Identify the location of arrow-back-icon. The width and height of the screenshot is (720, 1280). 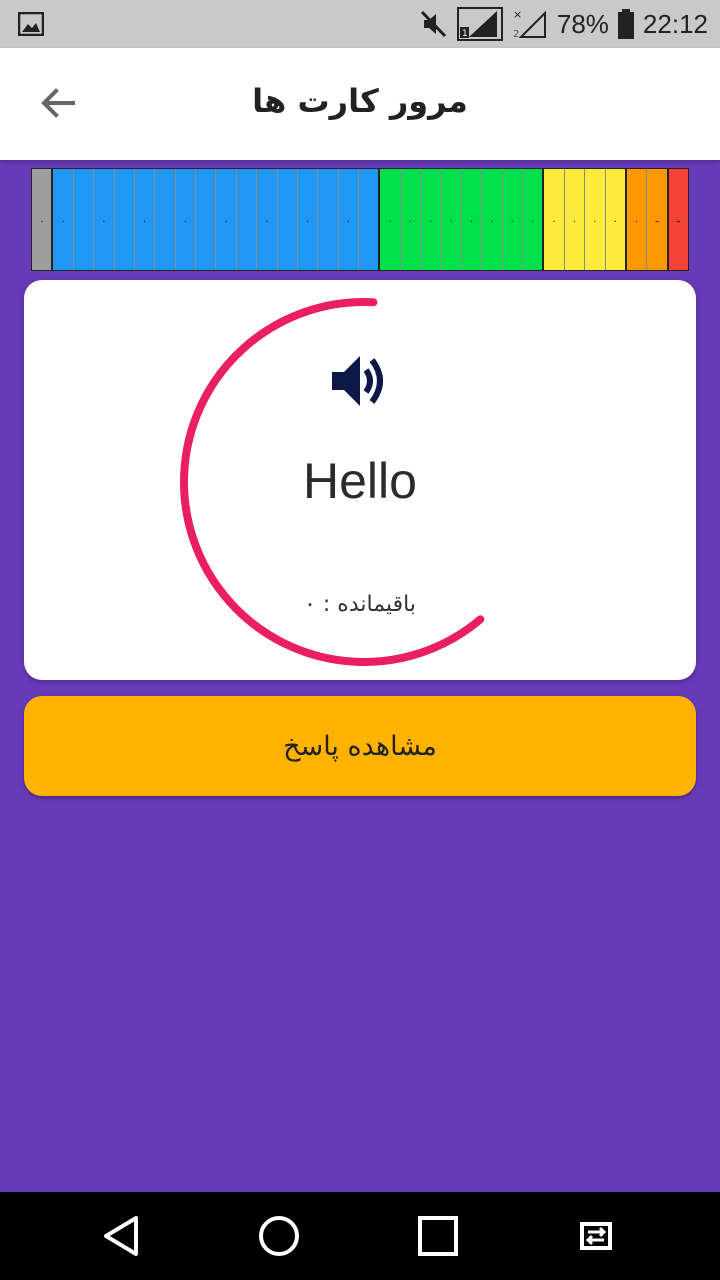
(58, 103).